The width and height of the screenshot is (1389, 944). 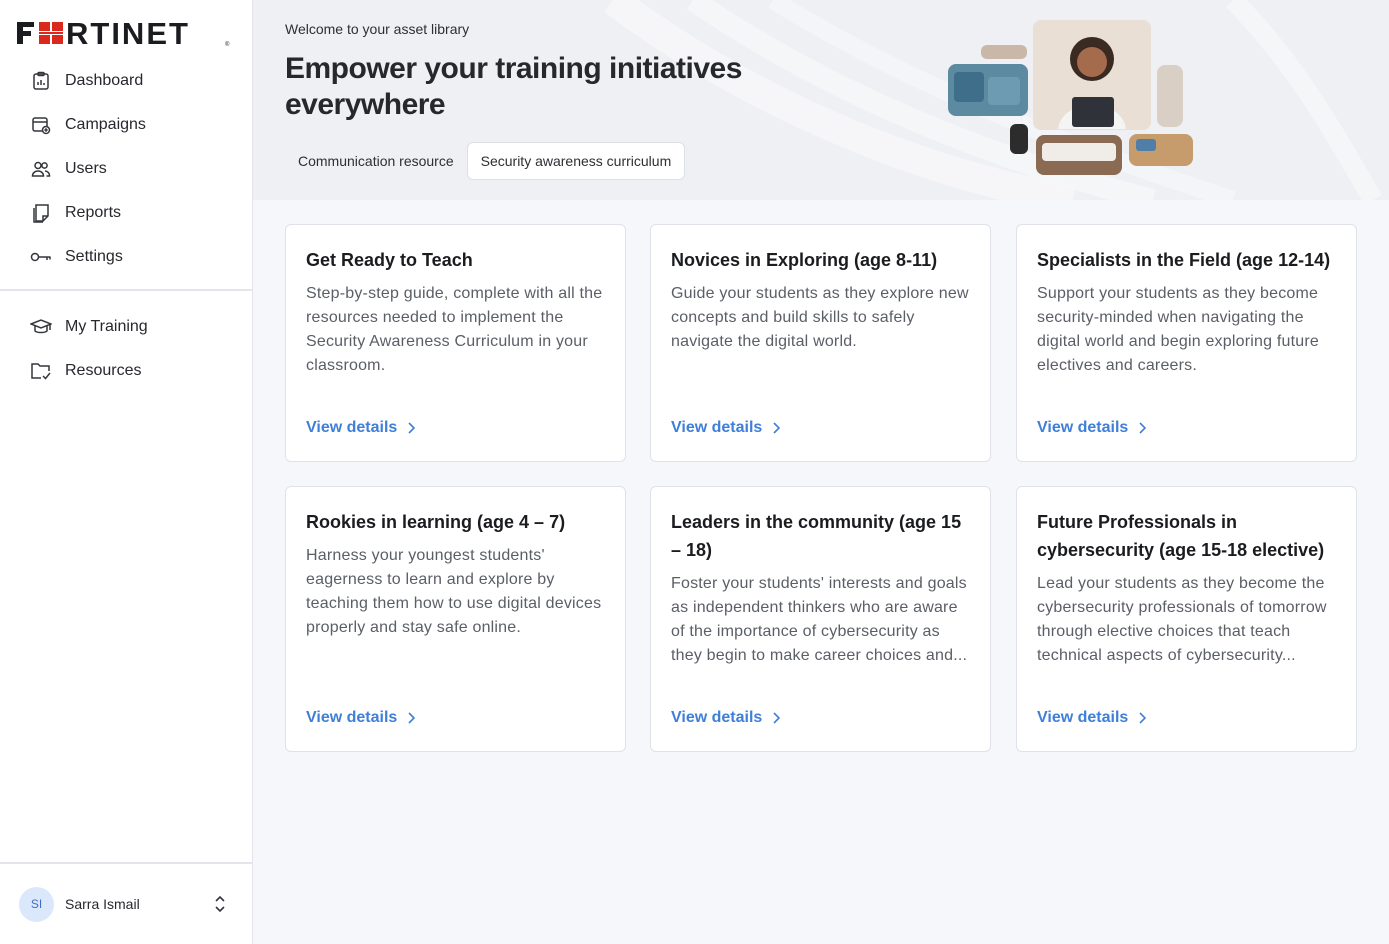 I want to click on sidebar-item-campaigns: Campaigns, so click(x=126, y=125).